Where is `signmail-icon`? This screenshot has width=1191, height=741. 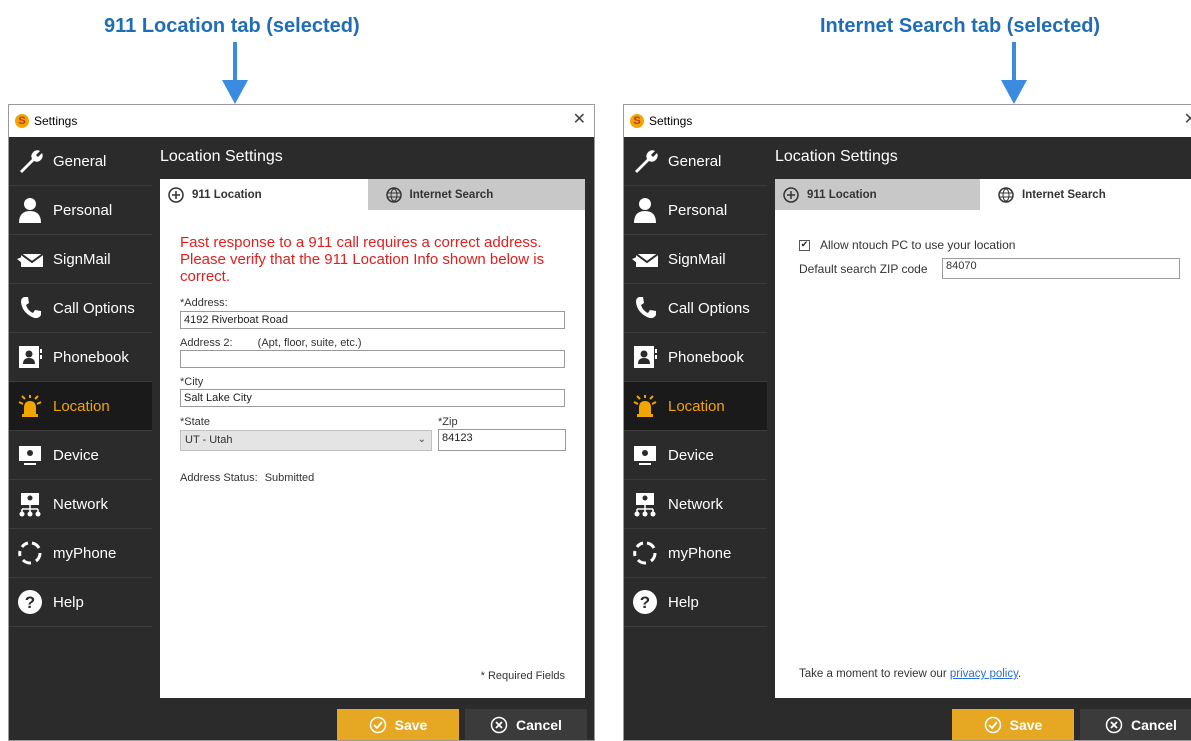 signmail-icon is located at coordinates (645, 259).